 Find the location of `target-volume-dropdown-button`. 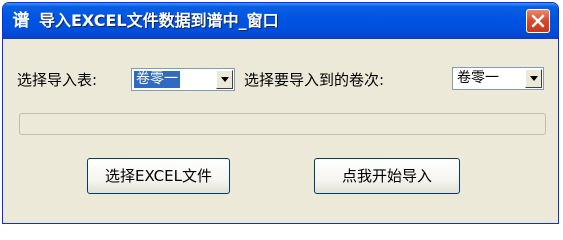

target-volume-dropdown-button is located at coordinates (533, 78).